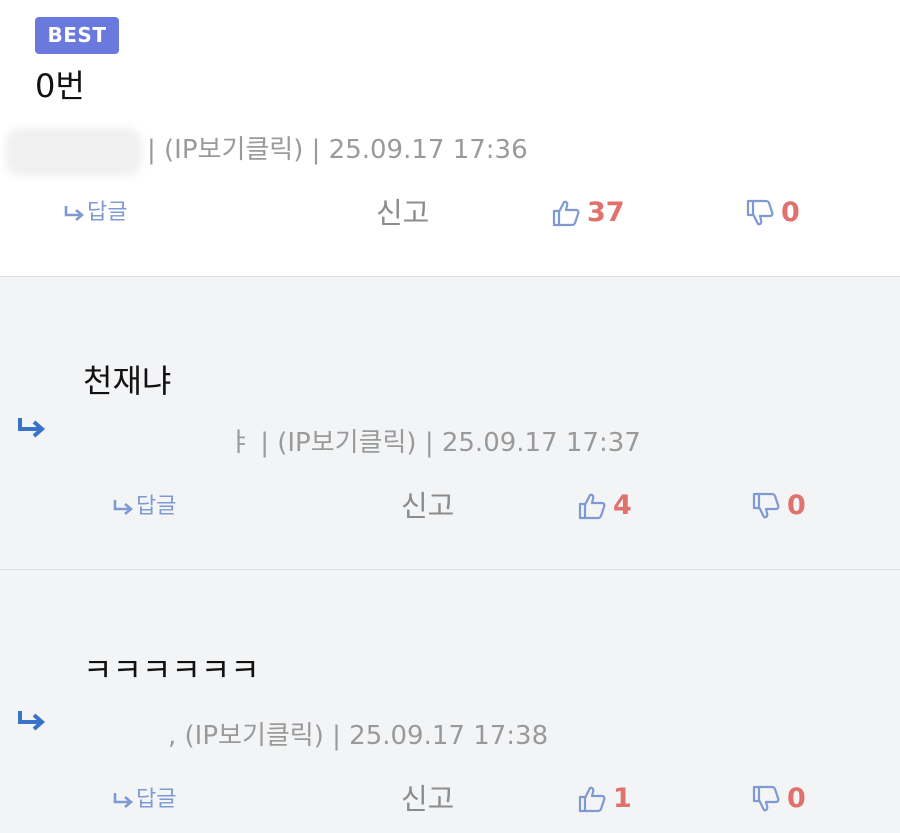  I want to click on comment-date: 25.09.17 17:37, so click(541, 443).